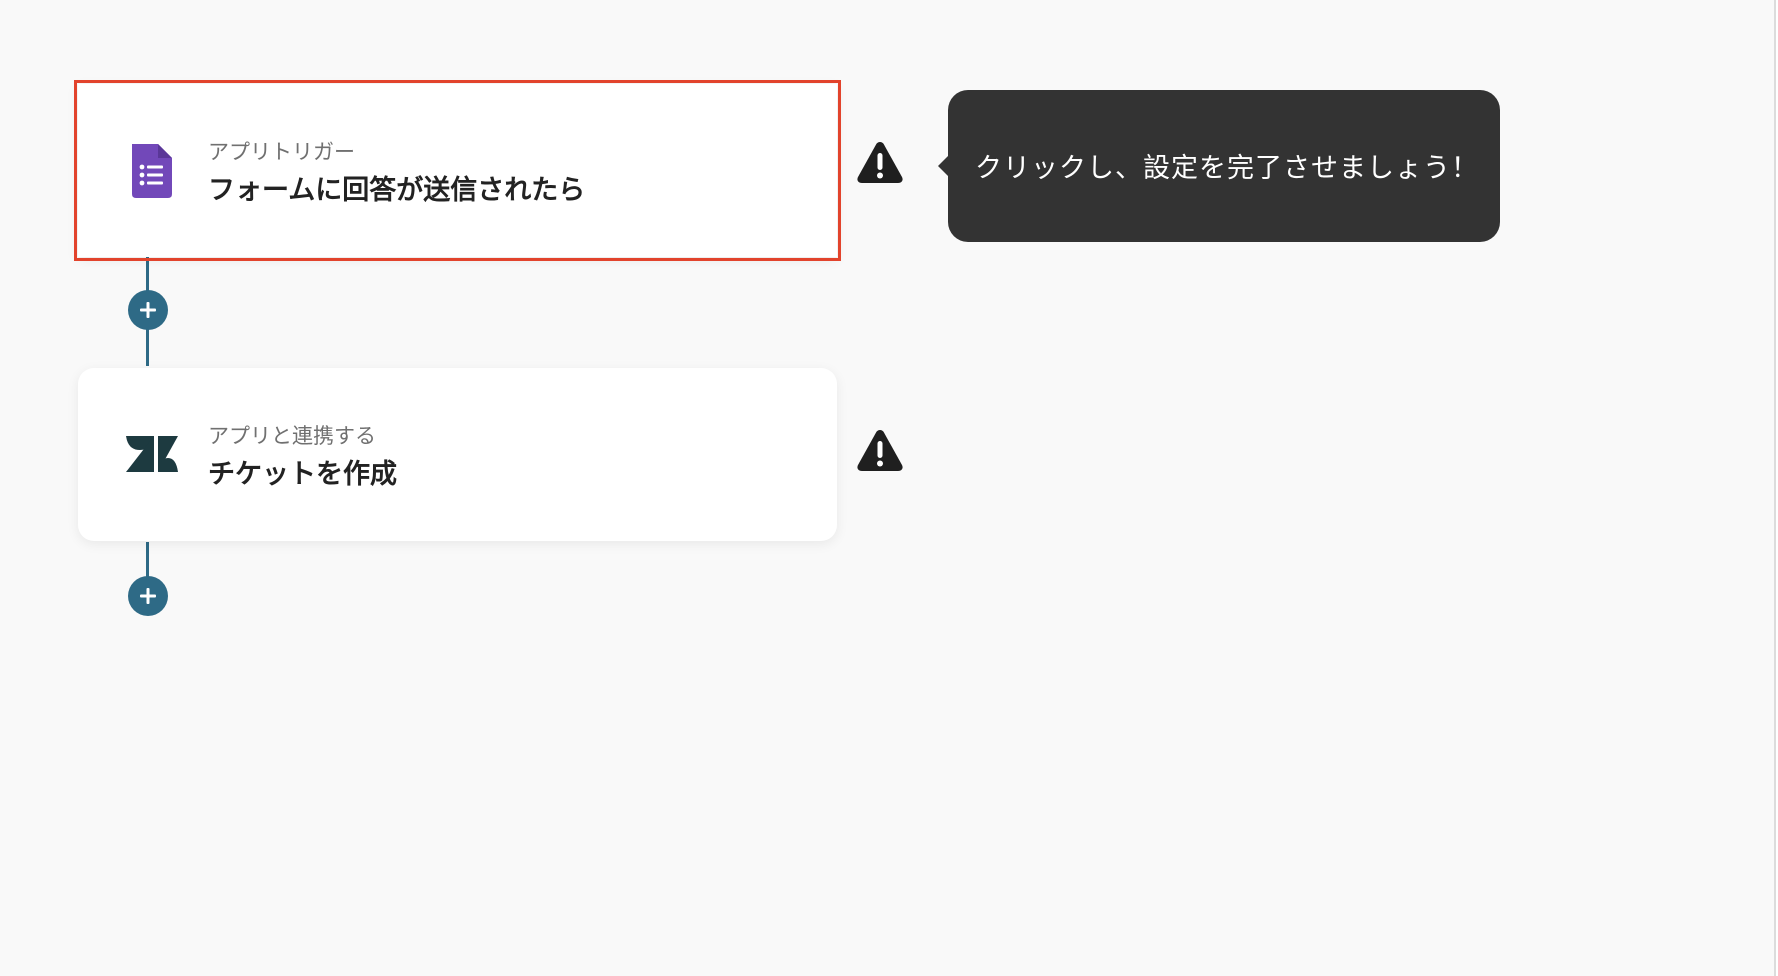 Image resolution: width=1778 pixels, height=976 pixels. Describe the element at coordinates (397, 190) in the screenshot. I see `step-title: フォームに回答が送信されたら` at that location.